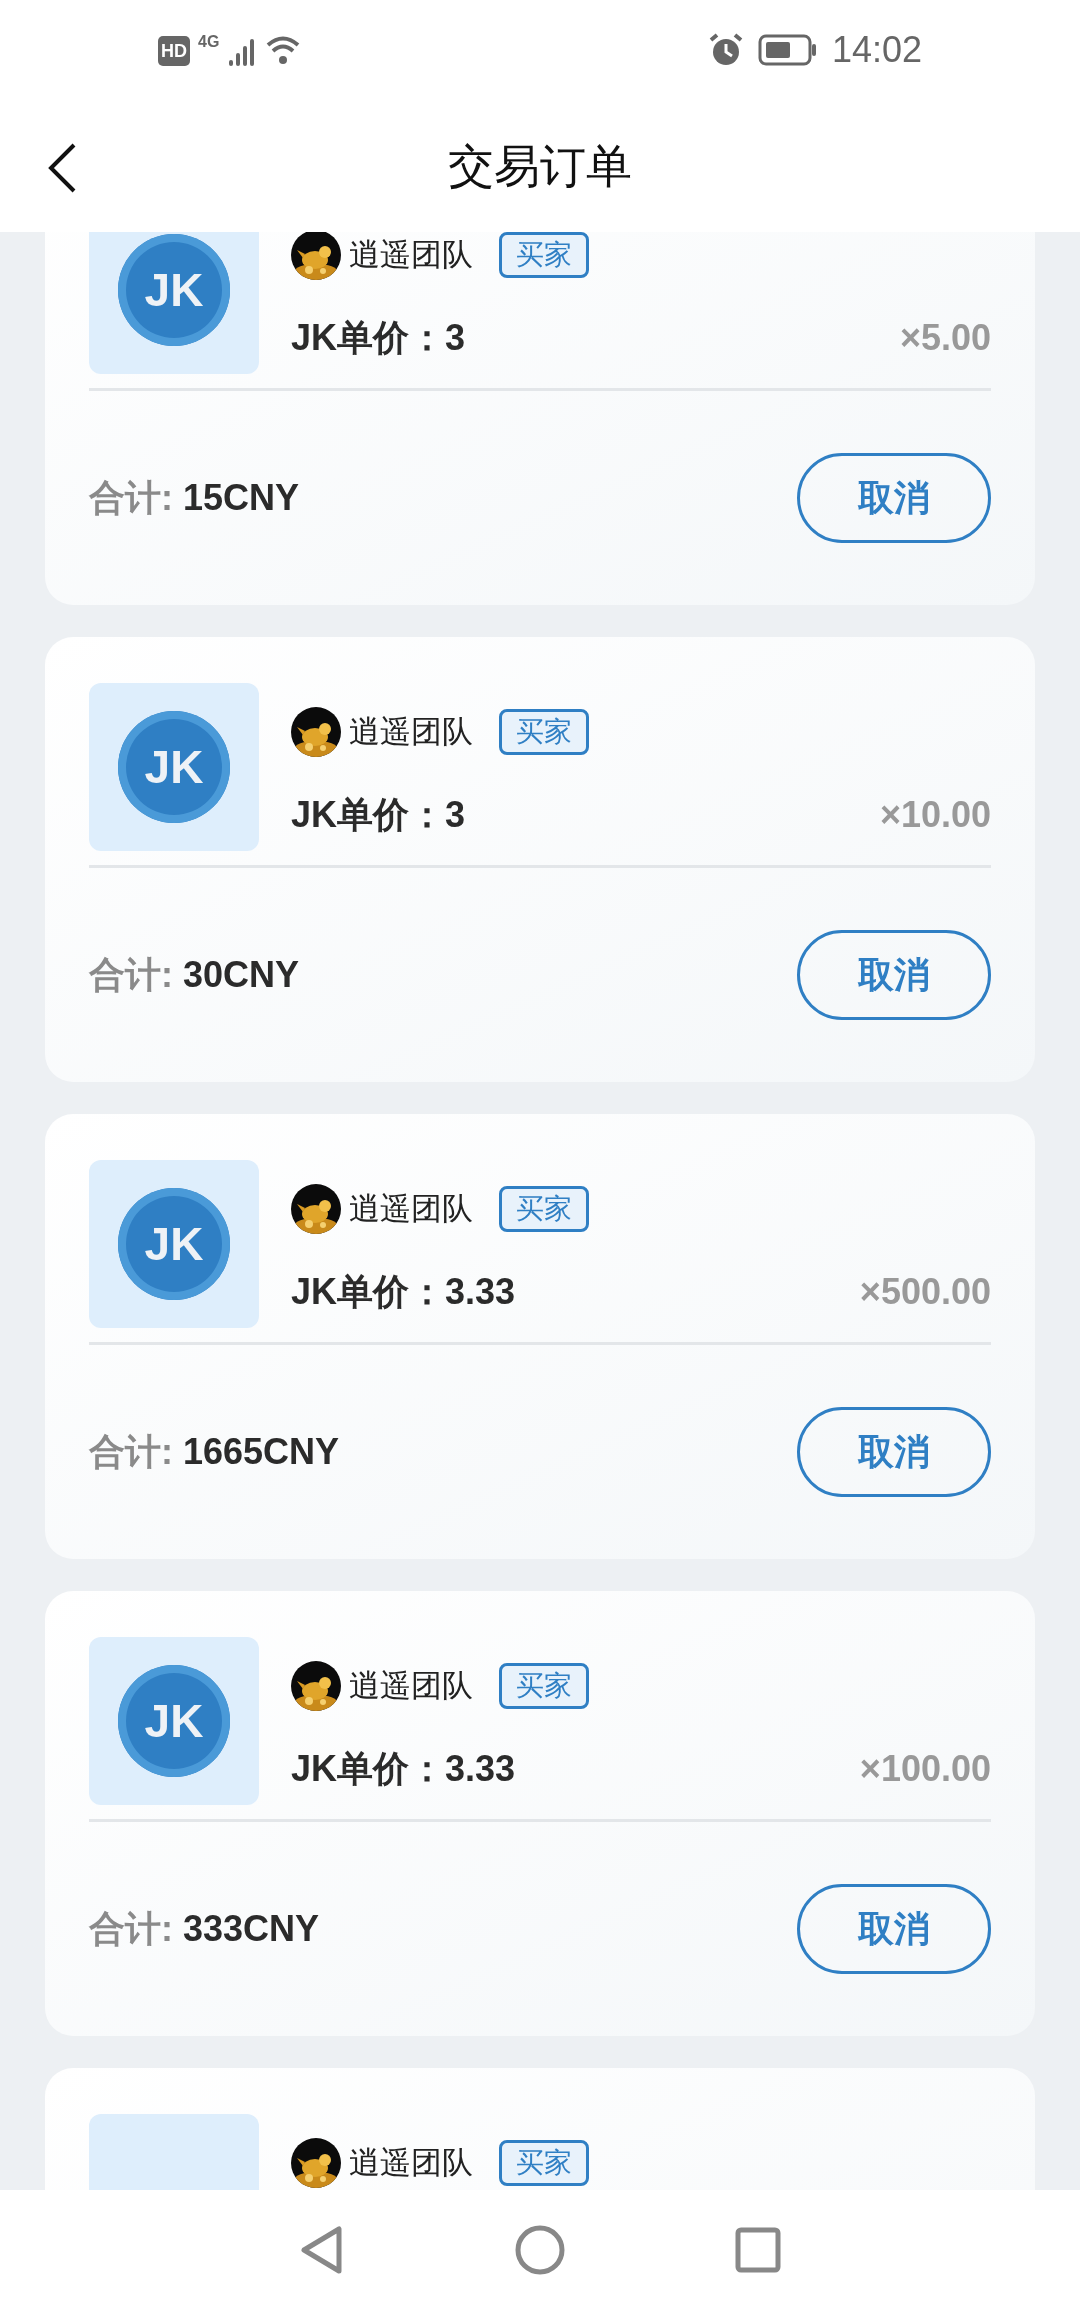  I want to click on quantity: ×500.00, so click(925, 1292).